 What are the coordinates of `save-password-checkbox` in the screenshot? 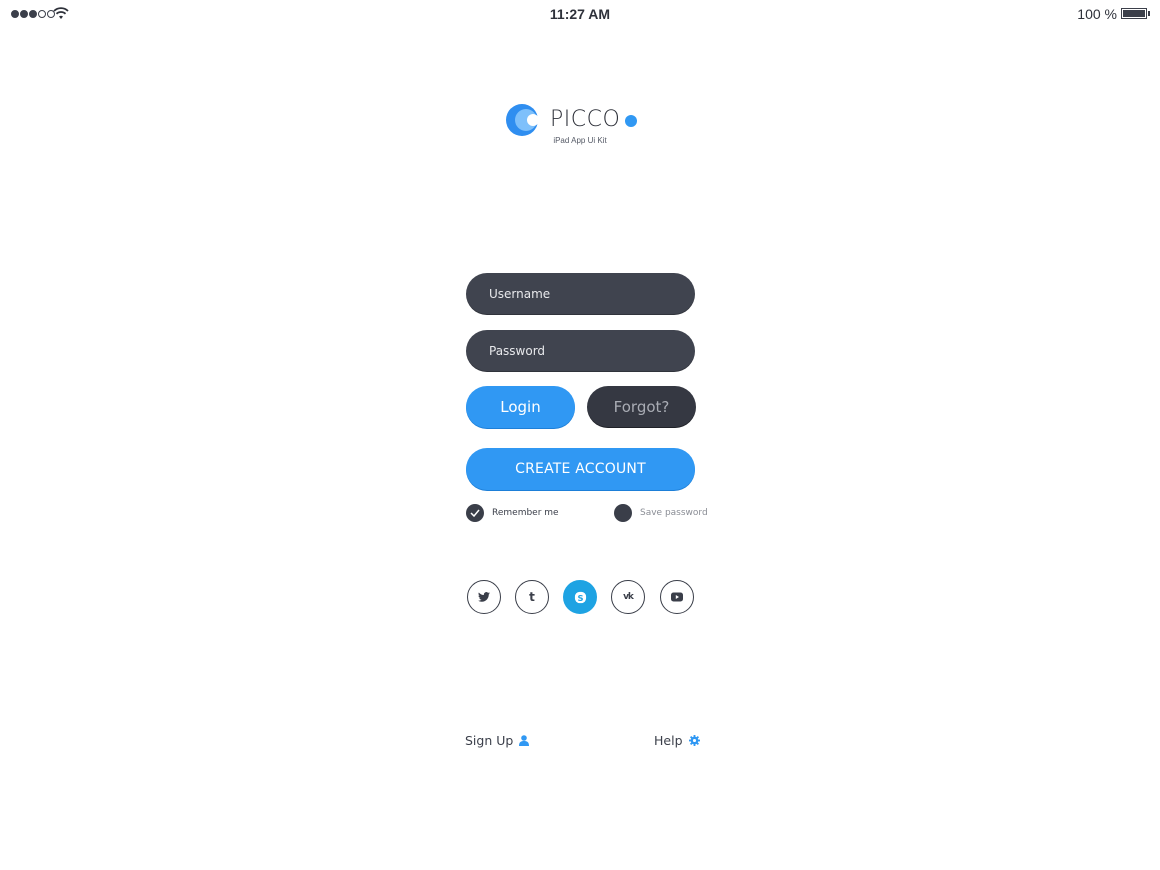 It's located at (623, 513).